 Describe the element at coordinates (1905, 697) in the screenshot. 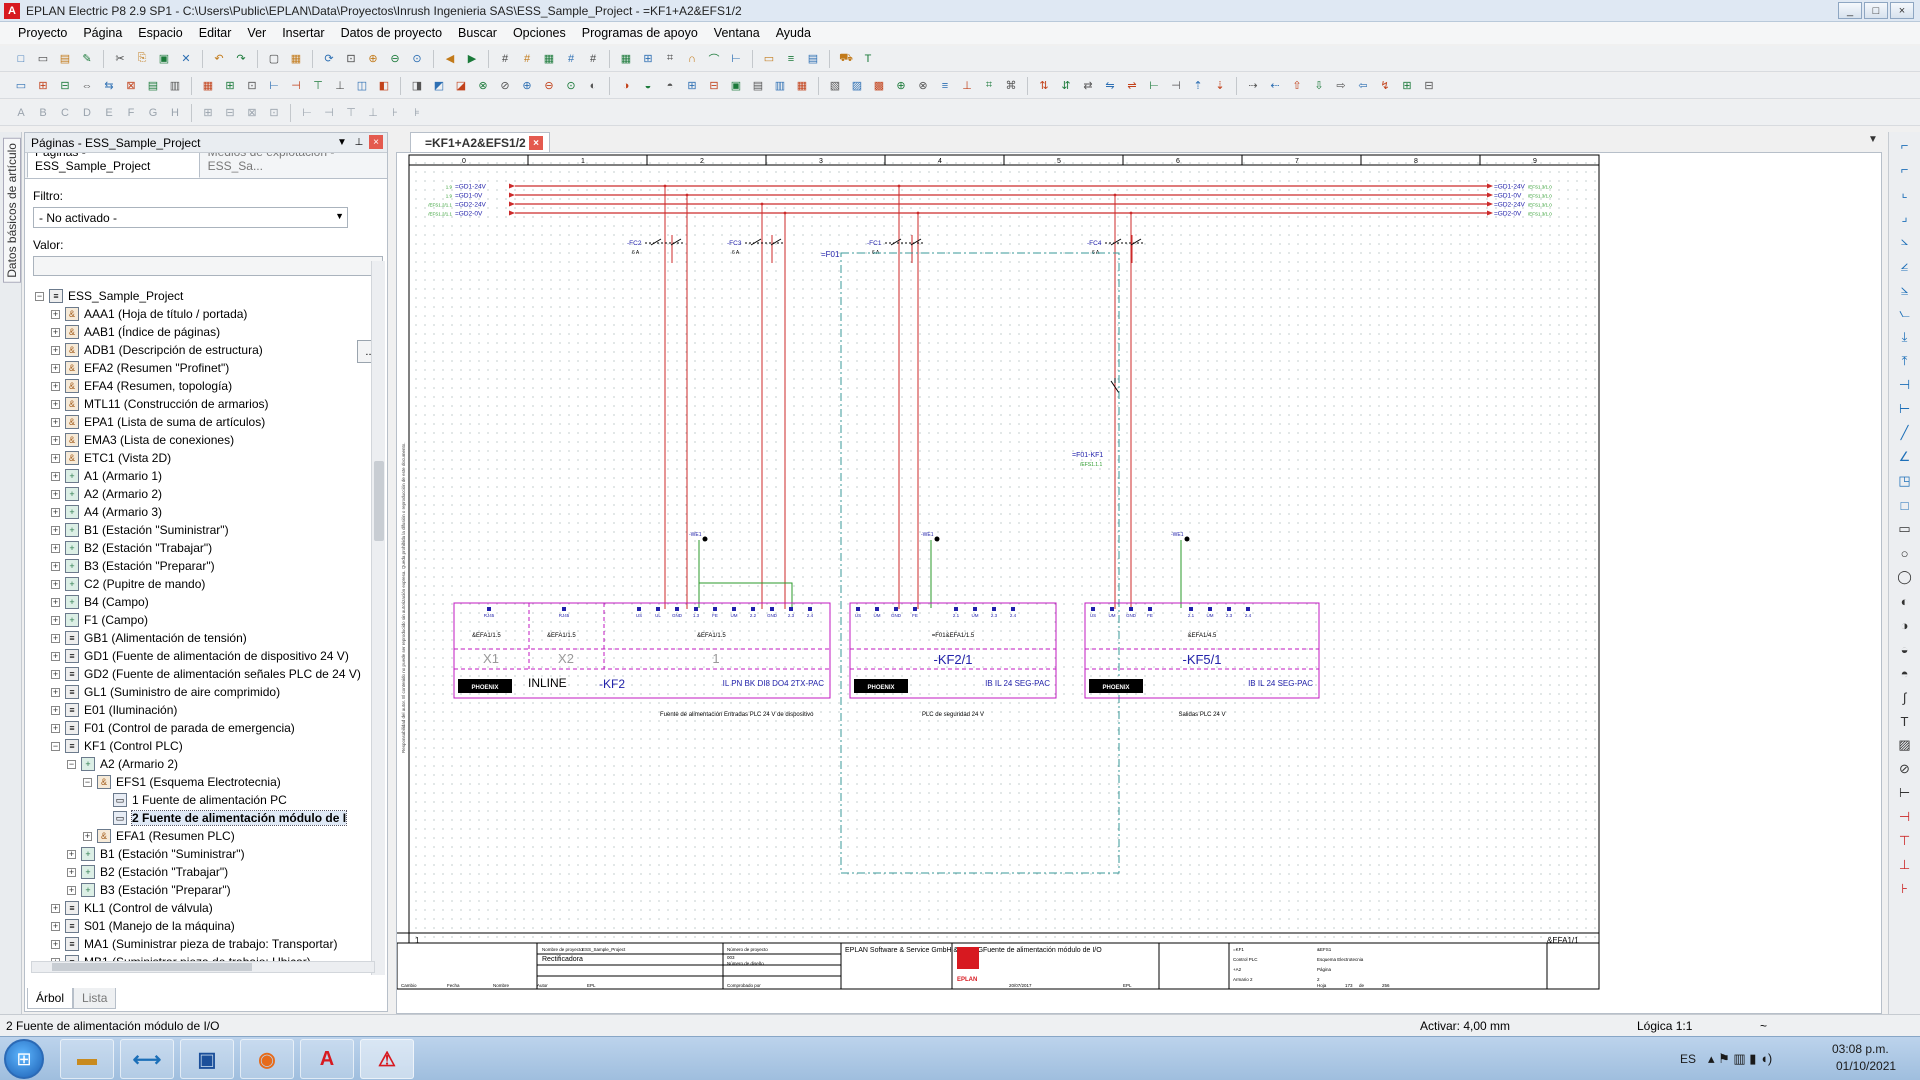

I see `draw-tool-24-icon: ∫` at that location.